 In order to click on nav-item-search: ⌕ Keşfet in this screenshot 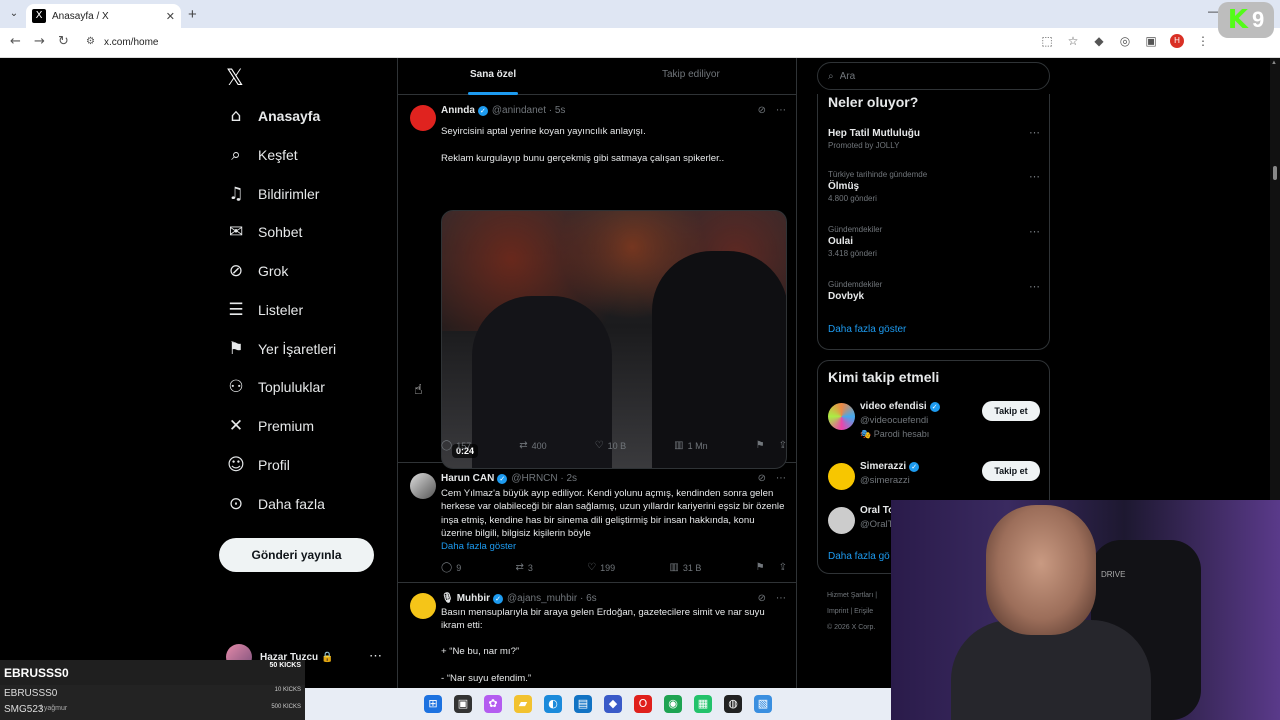, I will do `click(261, 155)`.